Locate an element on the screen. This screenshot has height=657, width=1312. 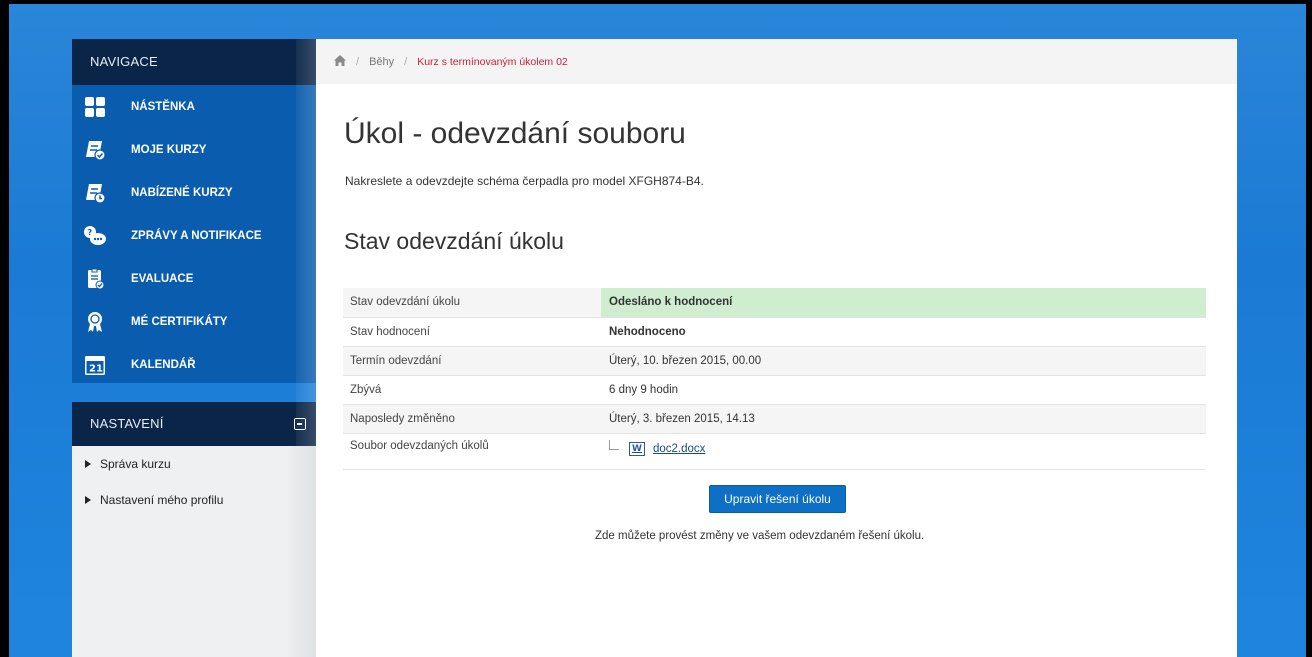
nav-item-offered-courses: NABÍZENÉ KURZY is located at coordinates (194, 192).